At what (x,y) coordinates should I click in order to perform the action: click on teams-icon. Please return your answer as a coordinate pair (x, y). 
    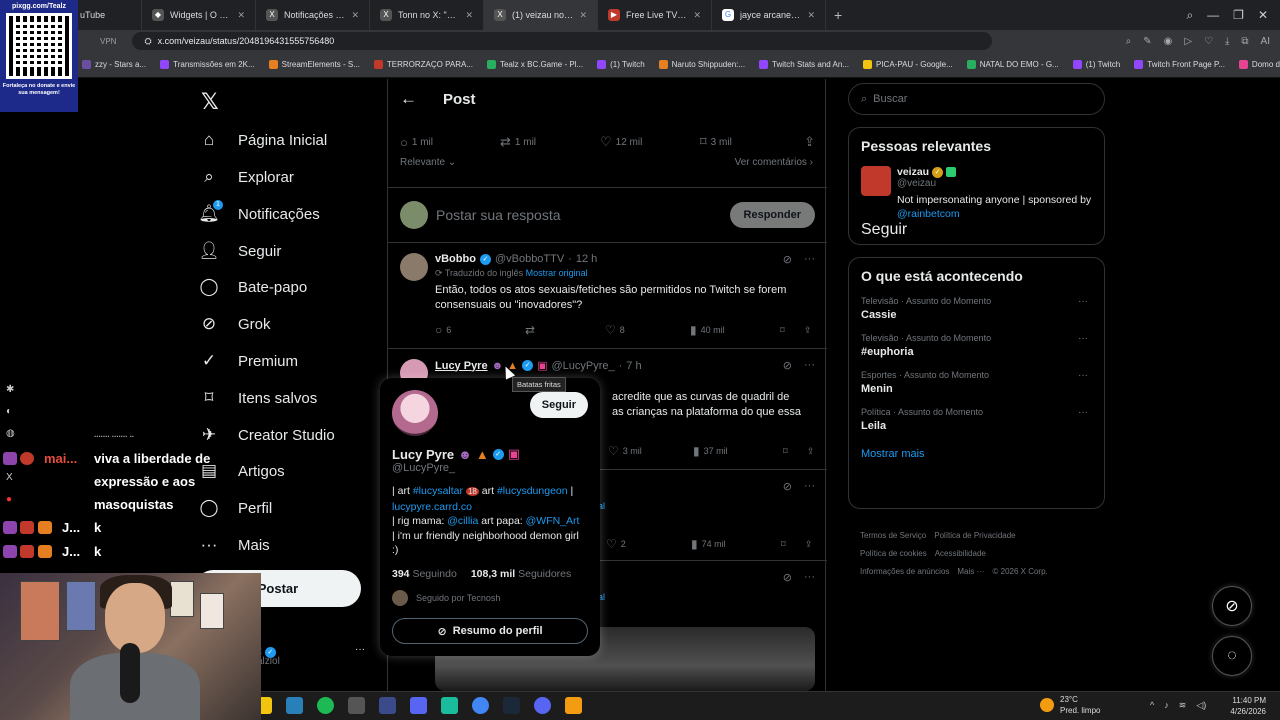
    Looking at the image, I should click on (418, 705).